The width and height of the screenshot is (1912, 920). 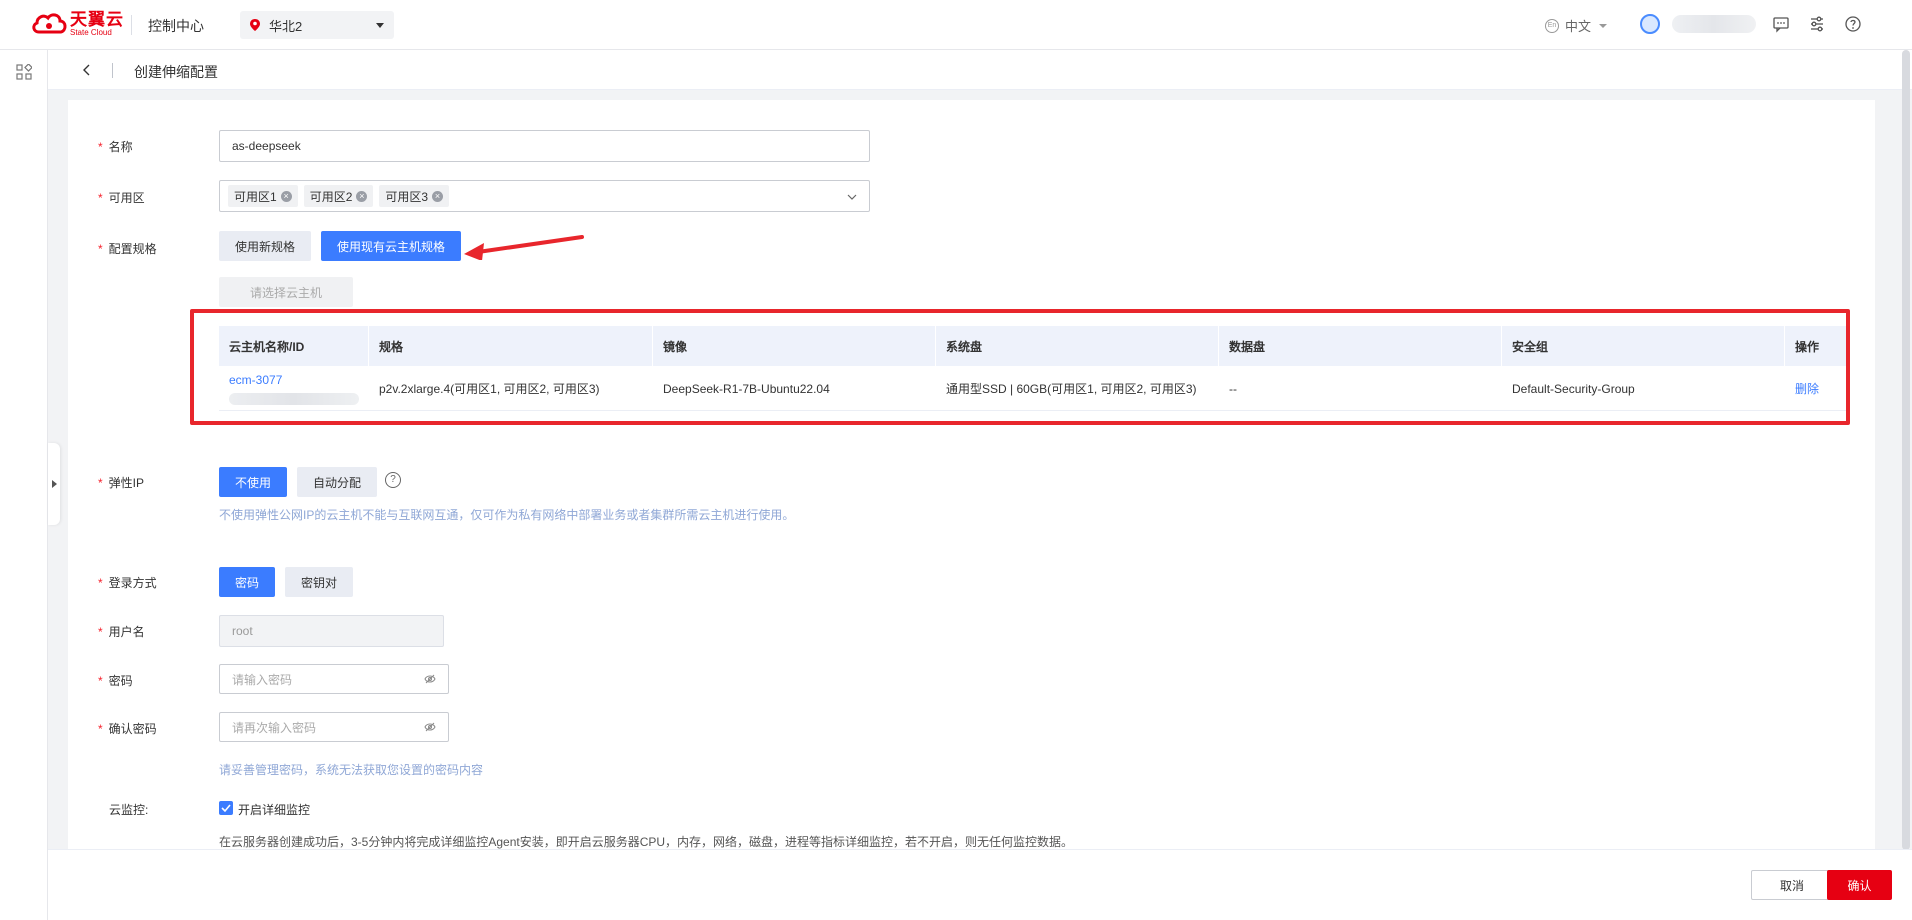 I want to click on detailed-monitor-label: 开启详细监控, so click(x=274, y=810).